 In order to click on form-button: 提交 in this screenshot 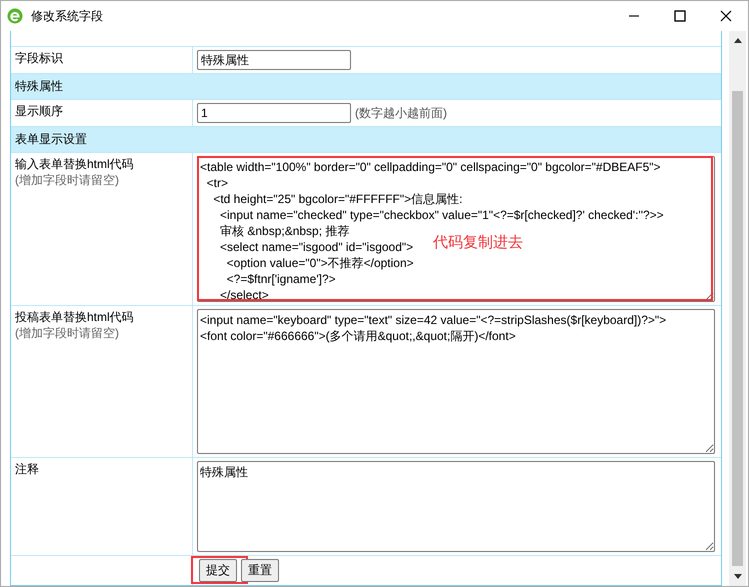, I will do `click(218, 570)`.